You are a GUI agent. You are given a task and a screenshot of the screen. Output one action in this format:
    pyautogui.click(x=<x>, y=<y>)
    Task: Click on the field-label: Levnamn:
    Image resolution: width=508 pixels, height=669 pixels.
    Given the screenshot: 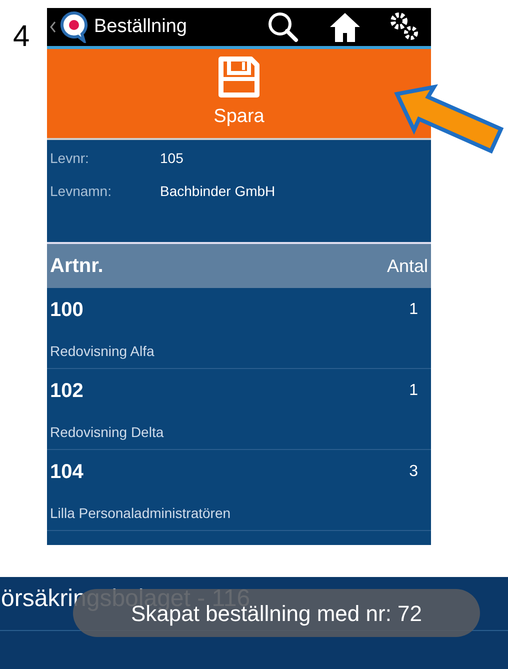 What is the action you would take?
    pyautogui.click(x=81, y=191)
    